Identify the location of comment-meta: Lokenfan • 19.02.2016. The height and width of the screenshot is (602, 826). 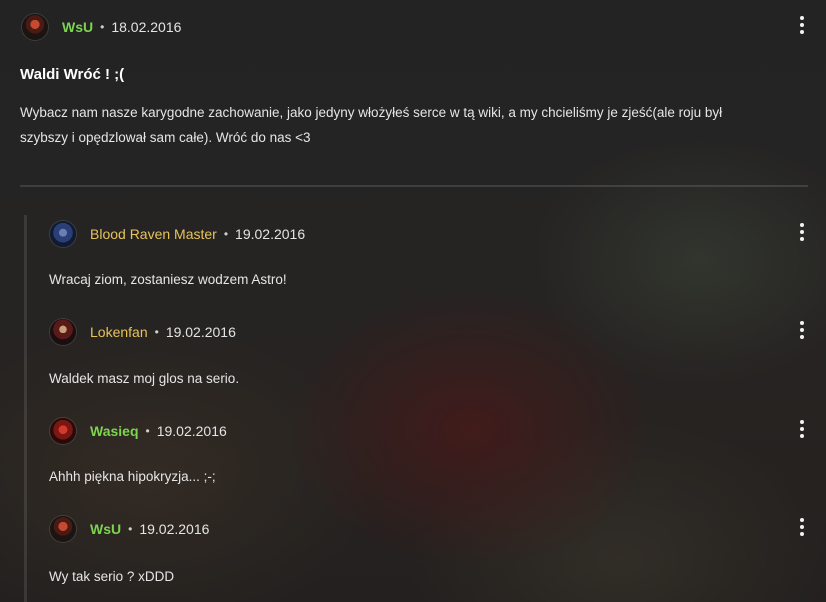
(143, 332).